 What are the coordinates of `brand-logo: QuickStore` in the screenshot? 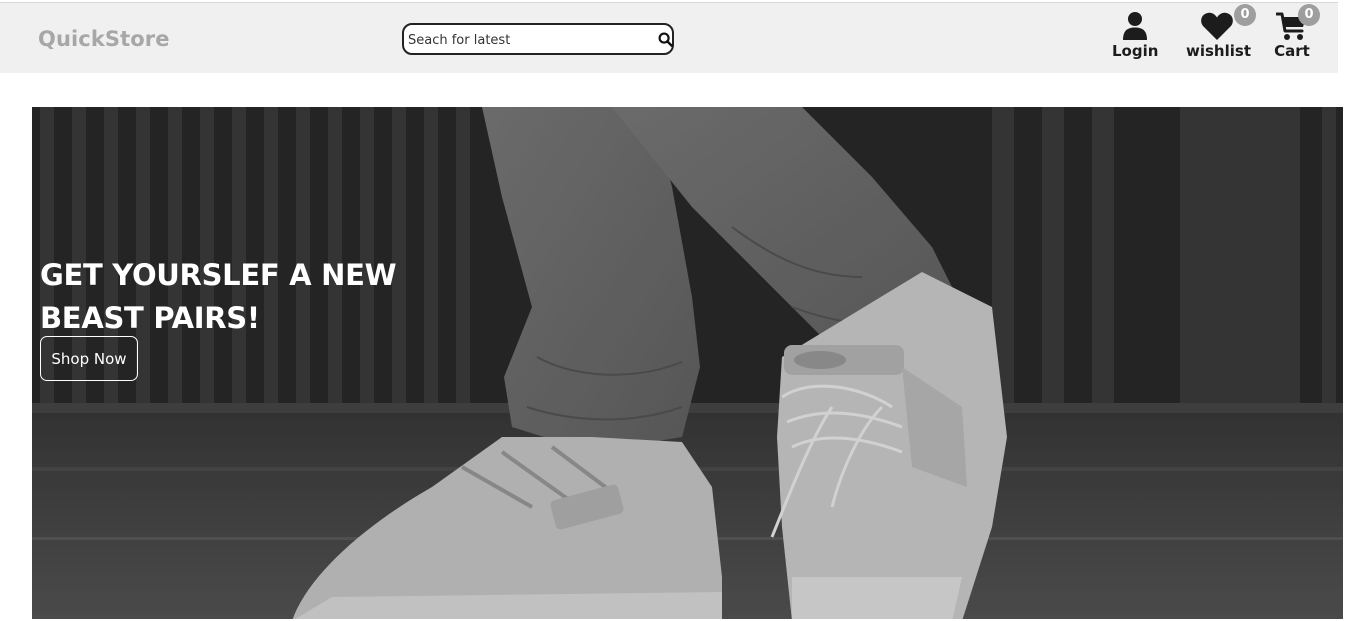 It's located at (104, 39).